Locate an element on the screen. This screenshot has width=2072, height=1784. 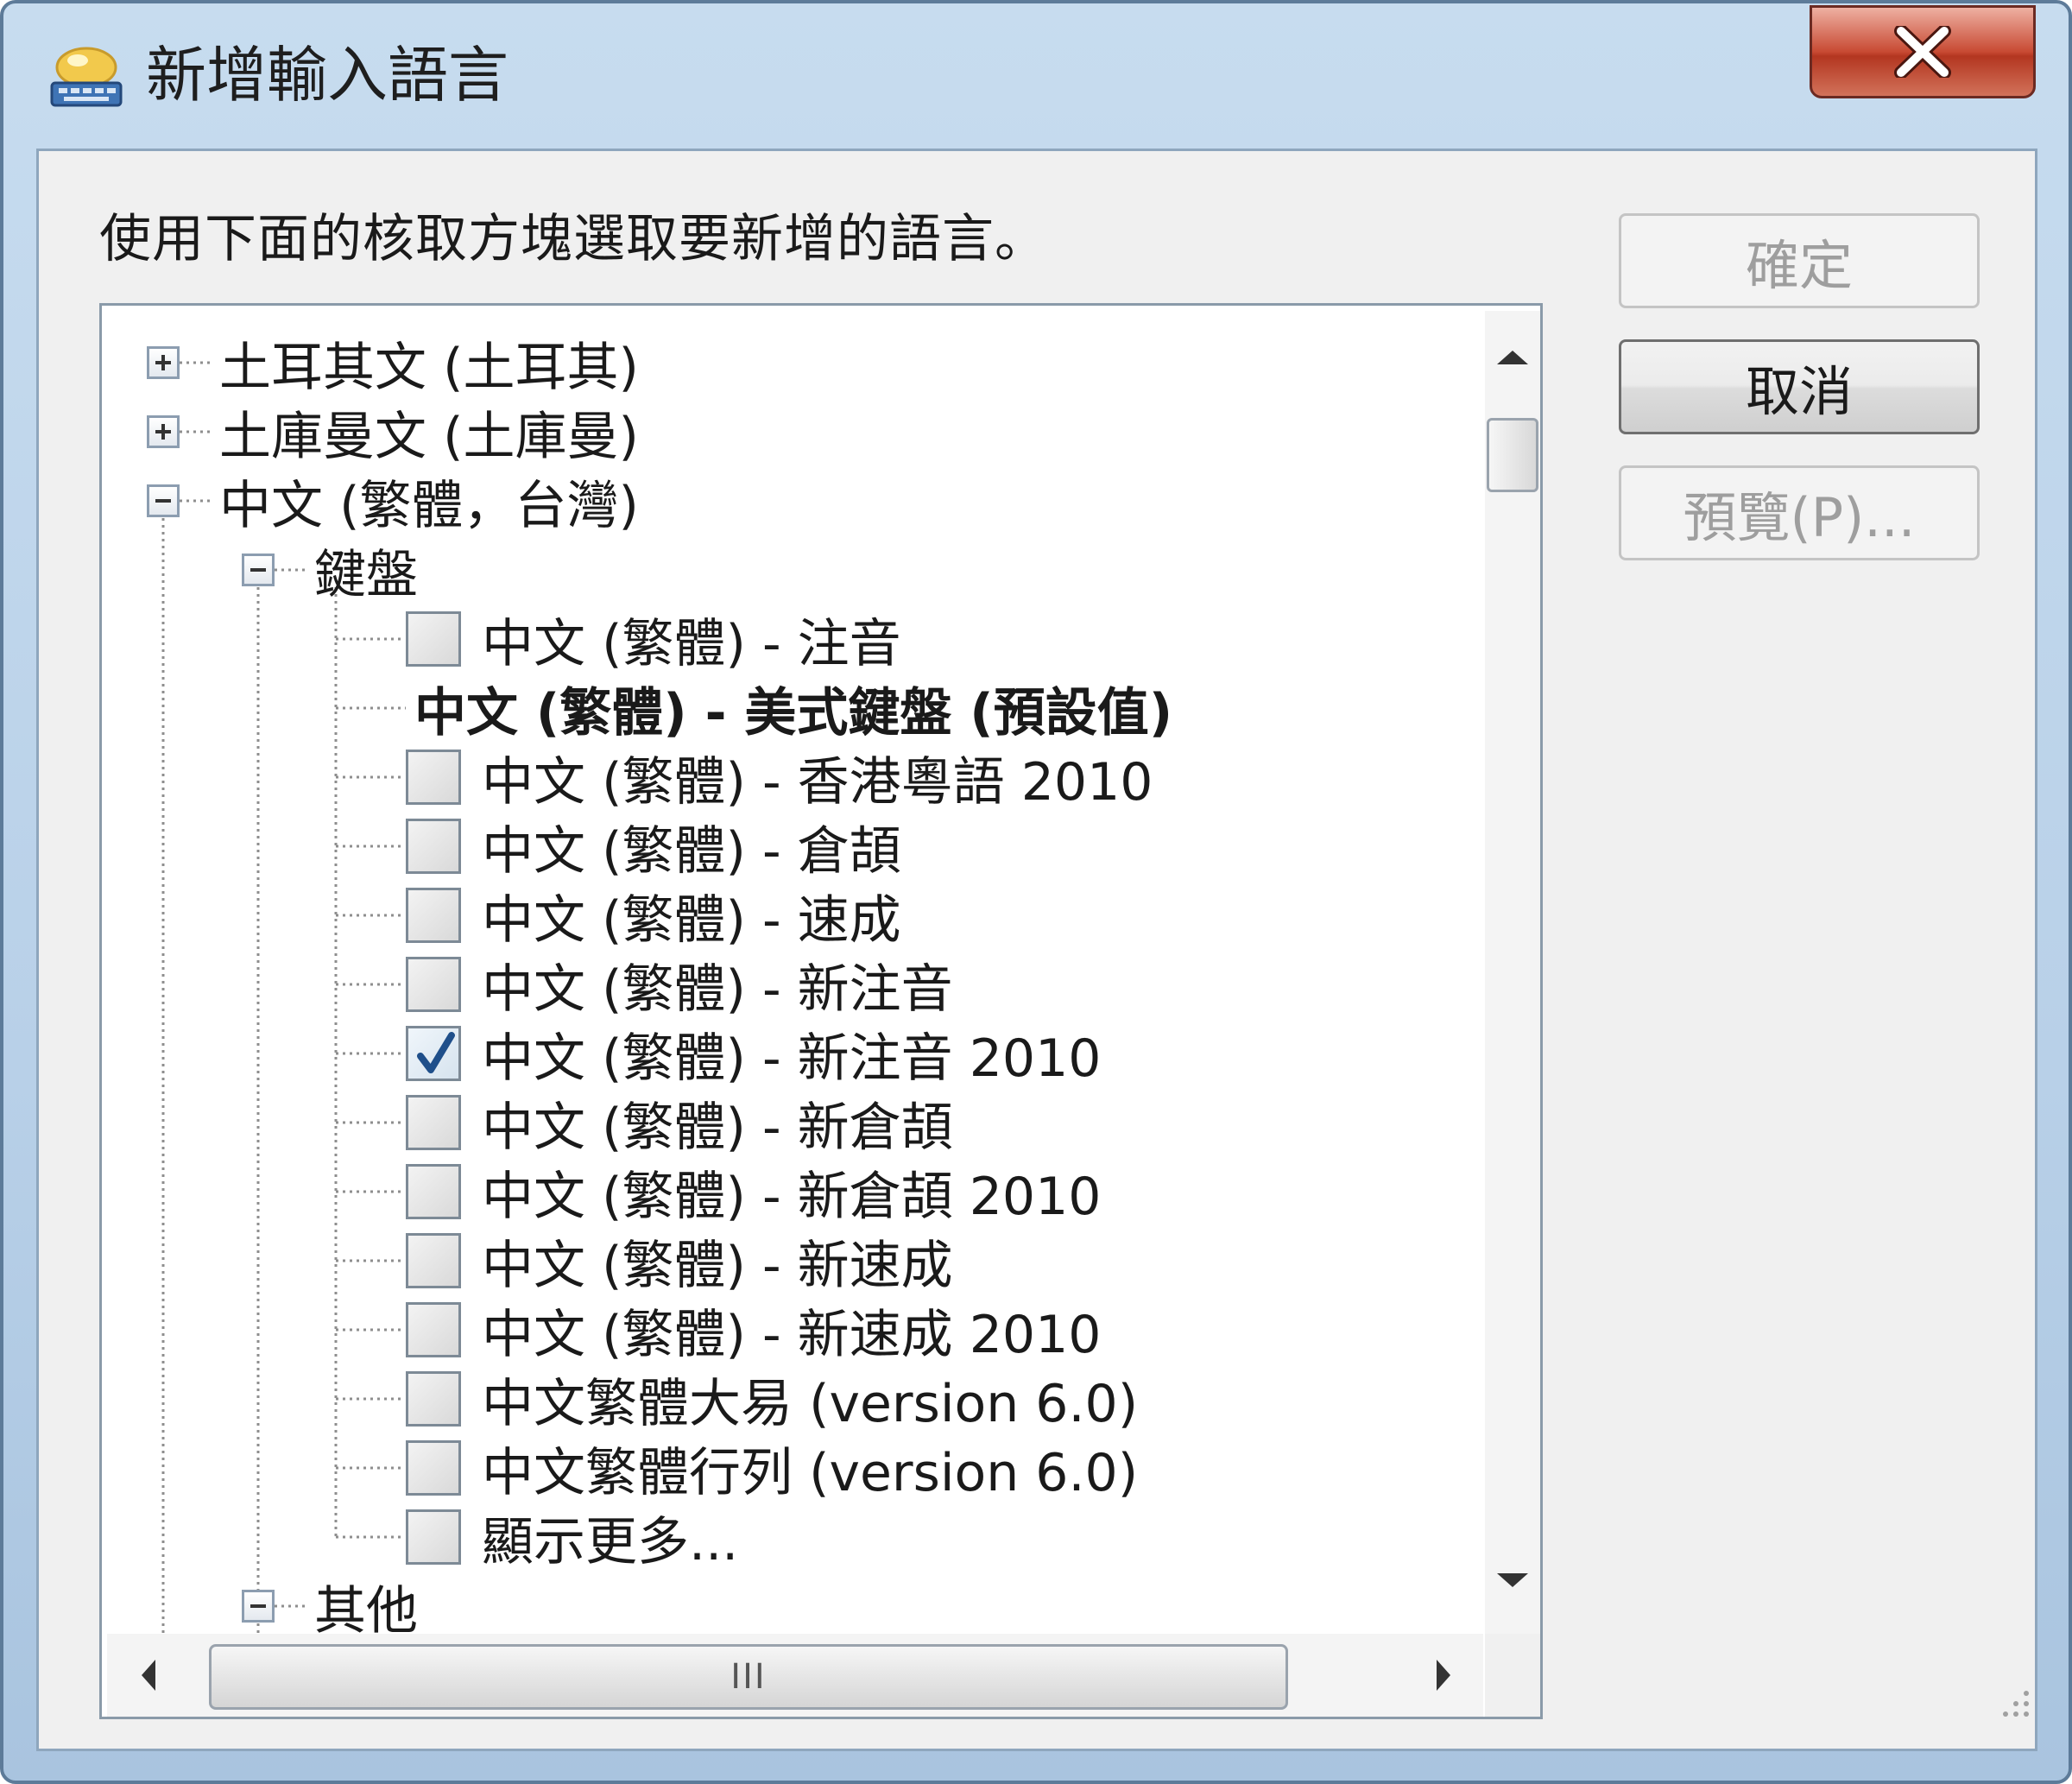
tree-node-label: 中文 (繁體) - 新速成 2010 is located at coordinates (792, 1334).